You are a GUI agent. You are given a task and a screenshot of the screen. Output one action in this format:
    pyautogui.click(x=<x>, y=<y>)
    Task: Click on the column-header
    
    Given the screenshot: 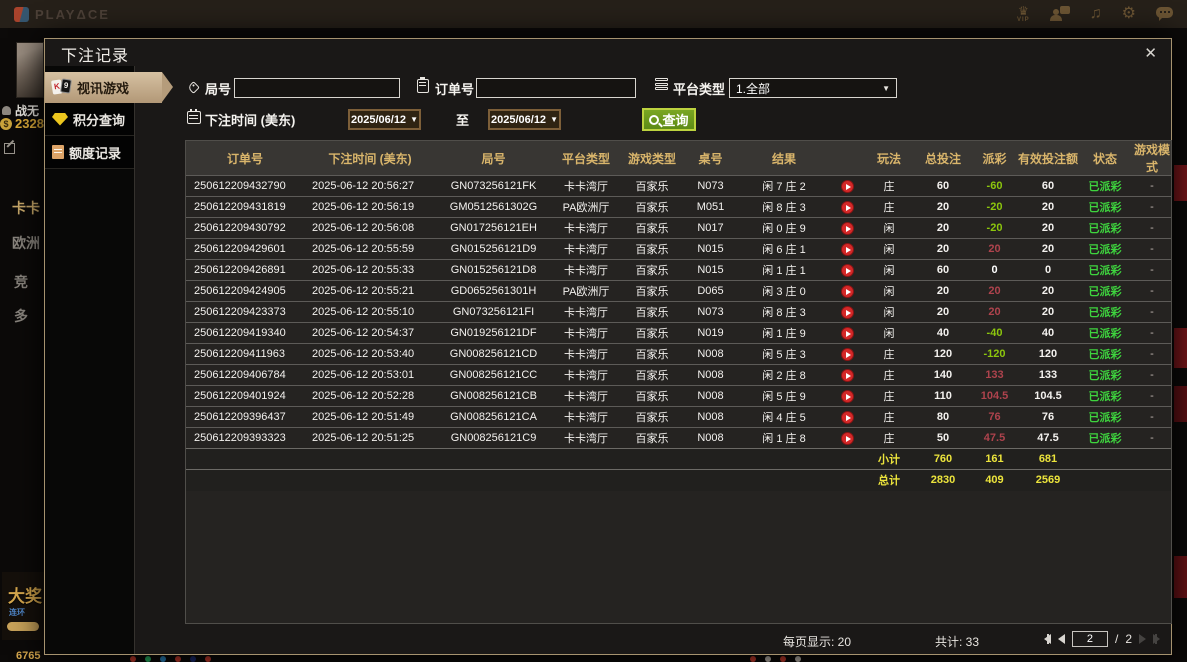 What is the action you would take?
    pyautogui.click(x=847, y=158)
    